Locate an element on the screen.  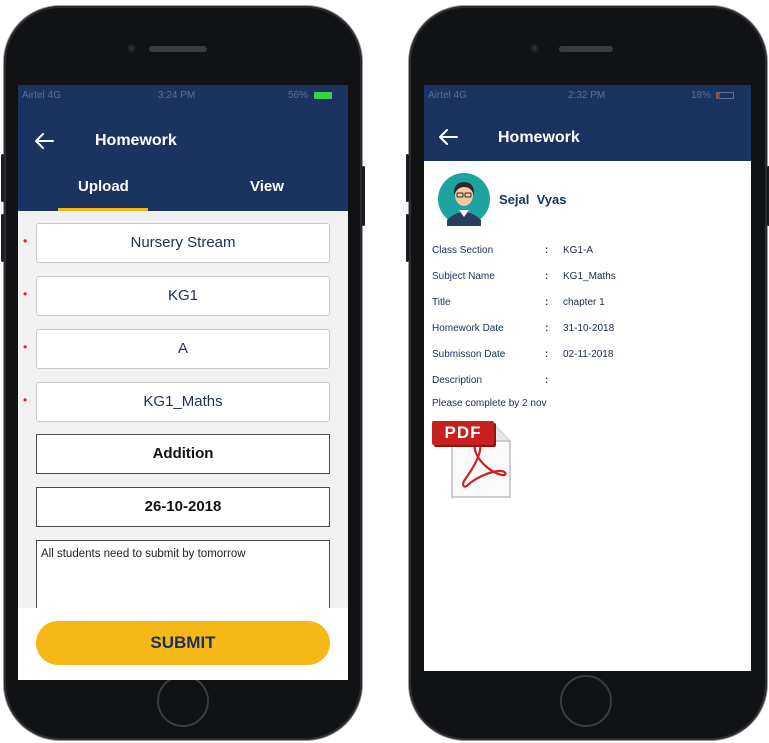
pdf-attachment: PDF is located at coordinates (475, 461).